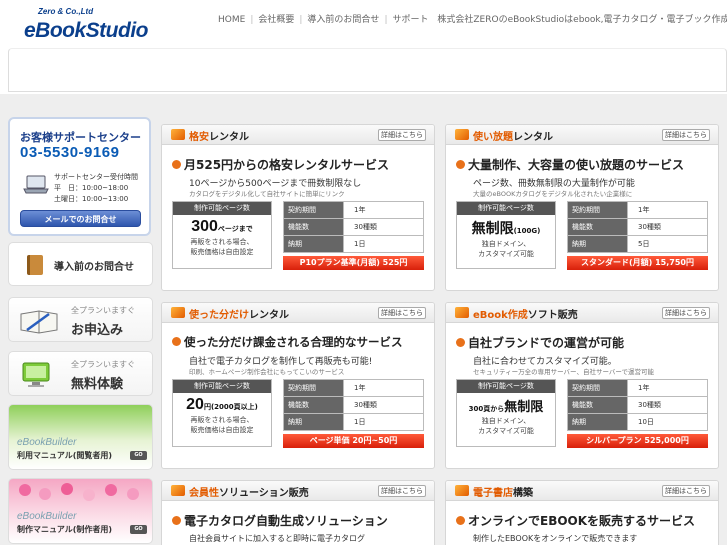 Image resolution: width=727 pixels, height=545 pixels. Describe the element at coordinates (267, 194) in the screenshot. I see `card-note: カタログをデジタル化して自社サイトに簡単にリンク` at that location.